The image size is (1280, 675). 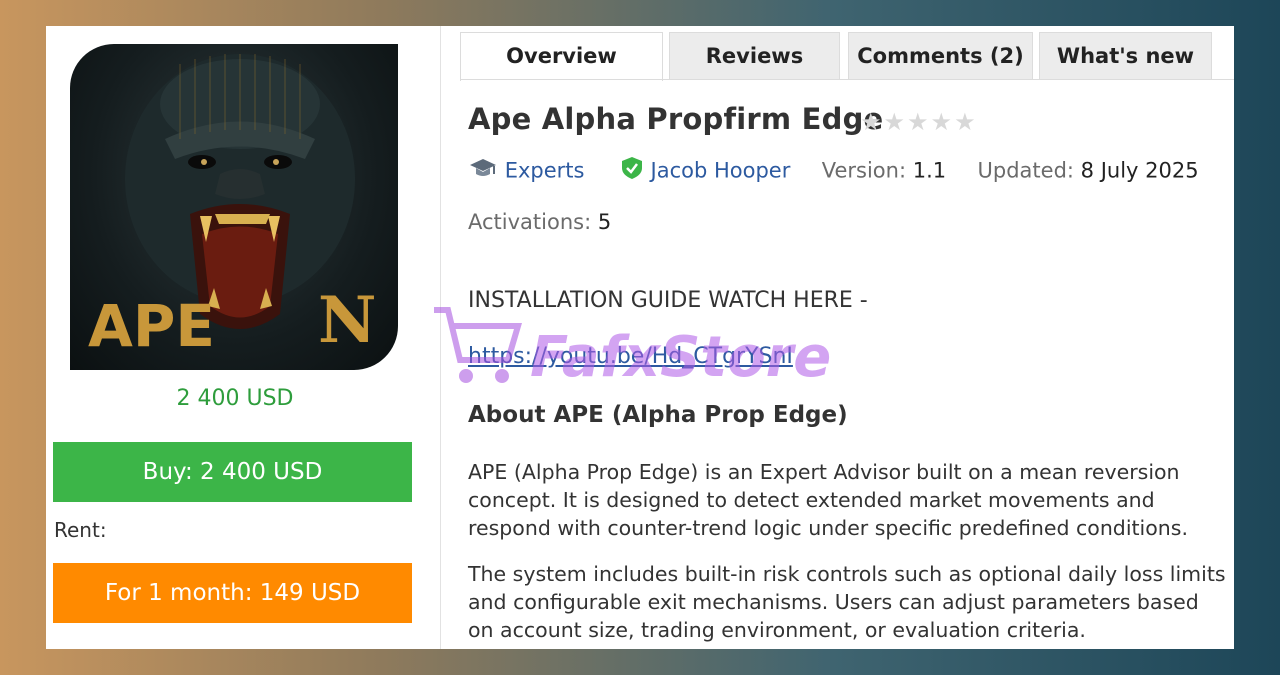 What do you see at coordinates (1125, 55) in the screenshot?
I see `tab-whats-new: What's new` at bounding box center [1125, 55].